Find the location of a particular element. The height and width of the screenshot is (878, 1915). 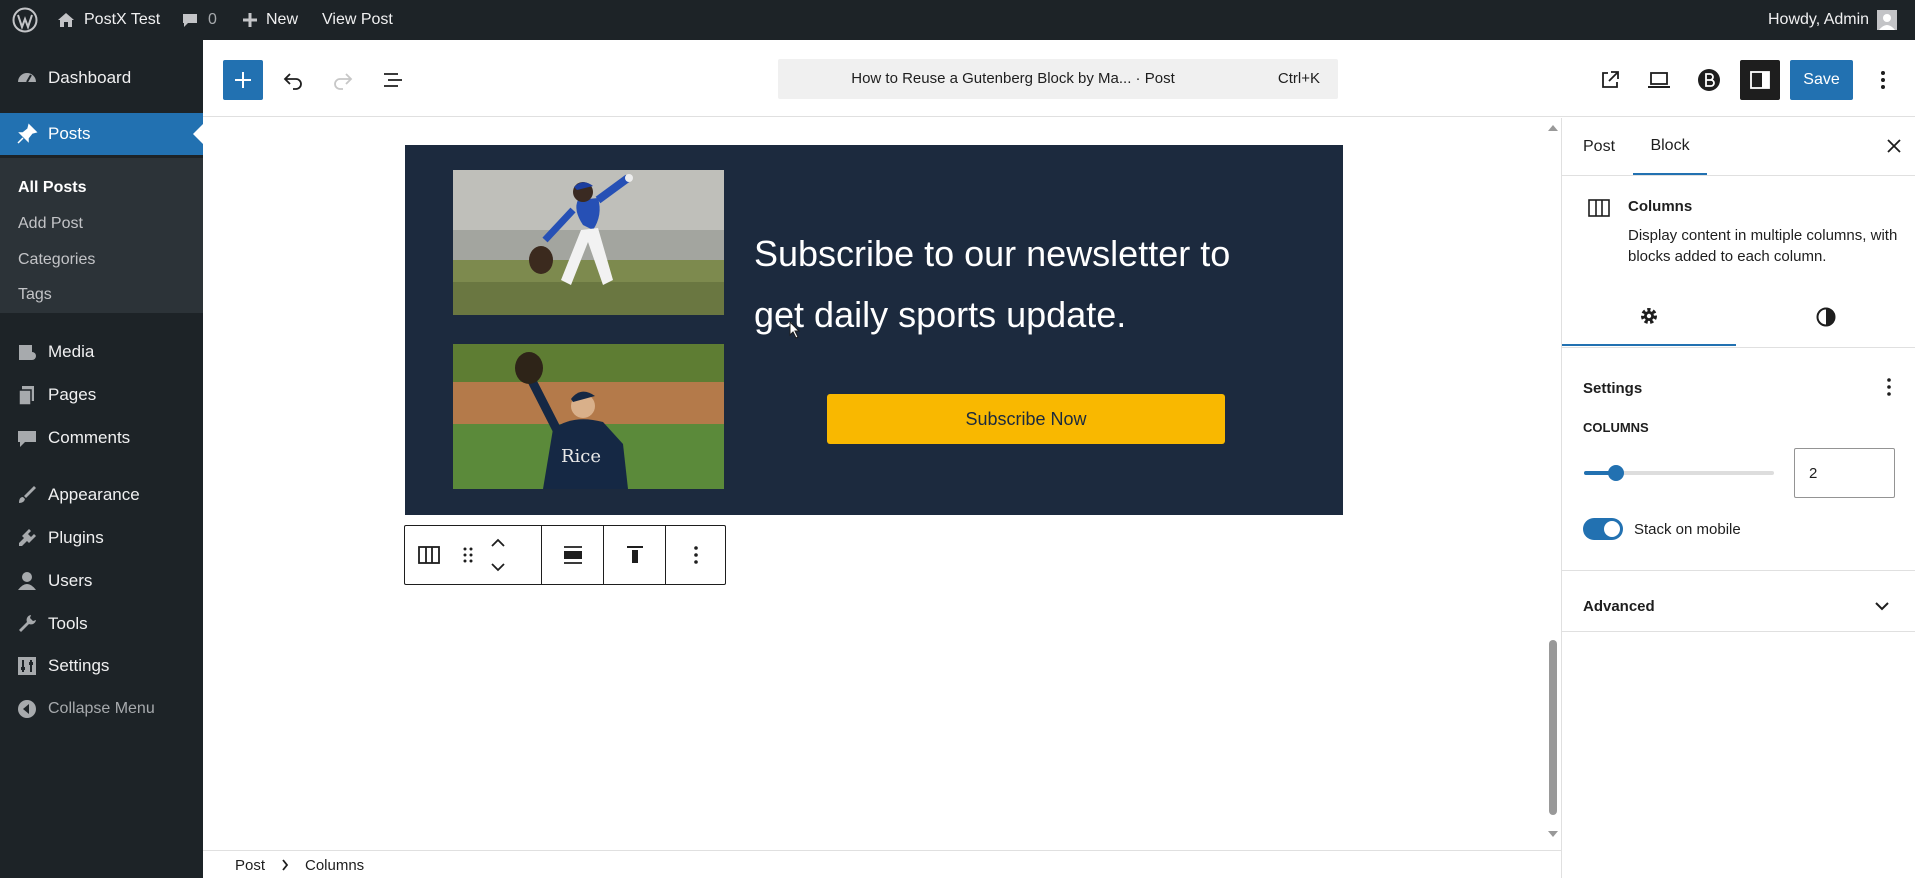

avatar is located at coordinates (1887, 20).